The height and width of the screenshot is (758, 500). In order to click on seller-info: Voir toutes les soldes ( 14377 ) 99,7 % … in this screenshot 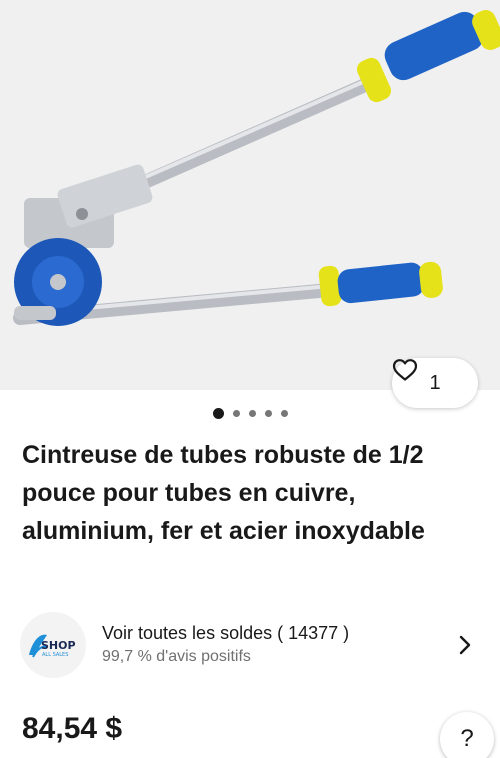, I will do `click(279, 645)`.